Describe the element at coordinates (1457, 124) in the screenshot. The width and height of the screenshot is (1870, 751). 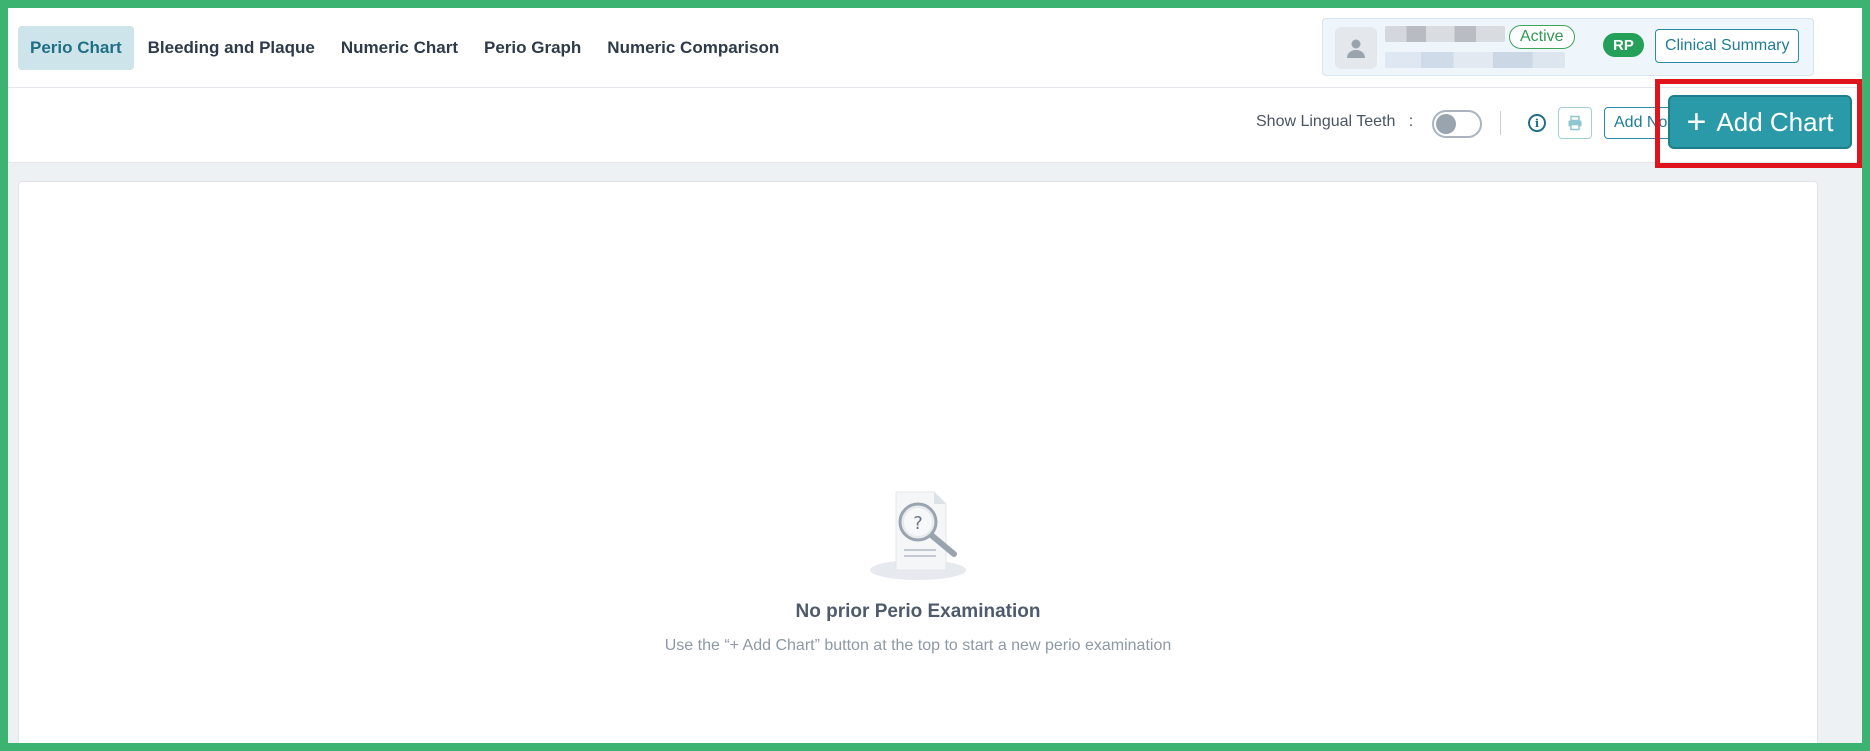
I see `show-lingual-teeth-toggle` at that location.